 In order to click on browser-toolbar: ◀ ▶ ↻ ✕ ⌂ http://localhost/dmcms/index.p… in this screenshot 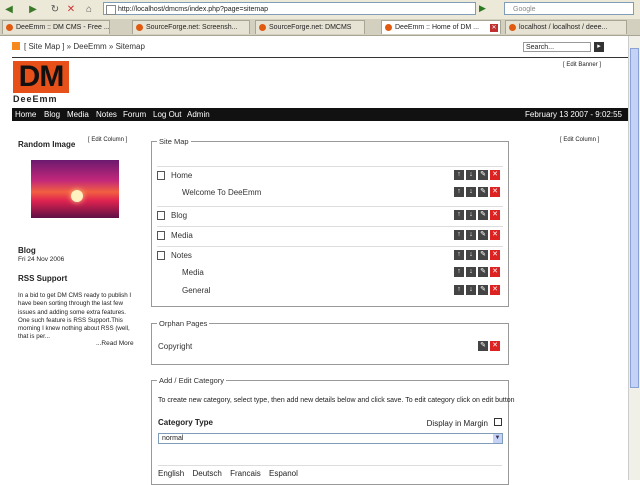, I will do `click(320, 10)`.